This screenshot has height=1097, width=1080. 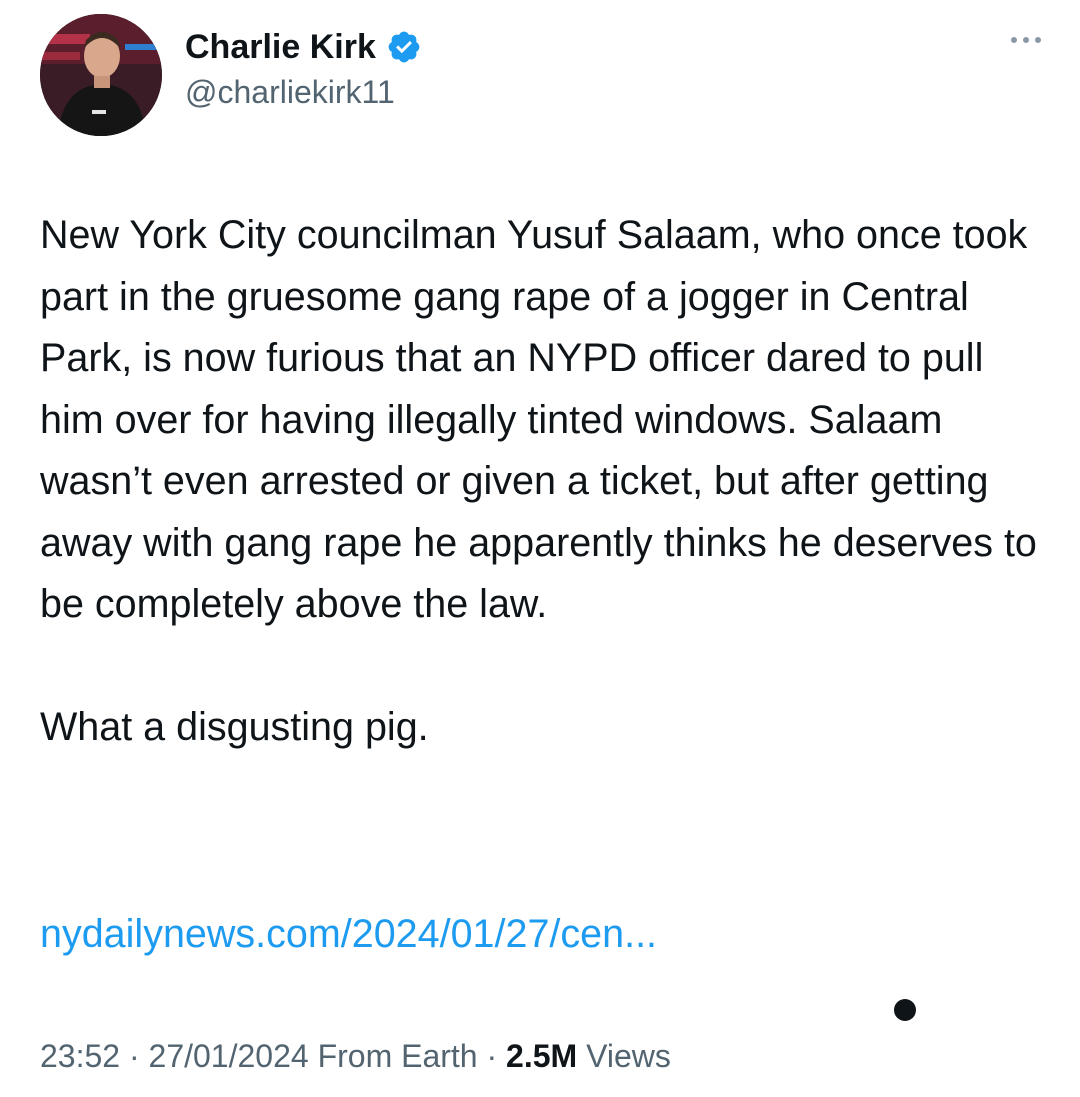 What do you see at coordinates (80, 1056) in the screenshot?
I see `tweet-time: 23:52` at bounding box center [80, 1056].